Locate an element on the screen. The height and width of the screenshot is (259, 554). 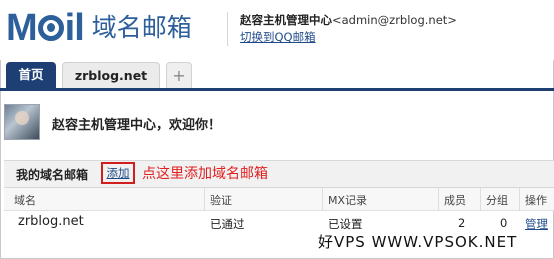
tab-zrblog: zrblog.net is located at coordinates (111, 75).